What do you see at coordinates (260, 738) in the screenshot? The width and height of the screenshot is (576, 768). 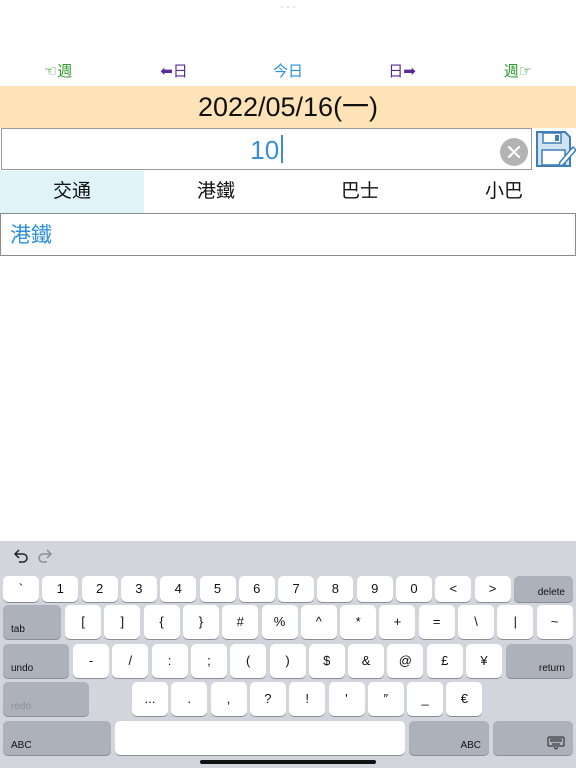 I see `space-key` at bounding box center [260, 738].